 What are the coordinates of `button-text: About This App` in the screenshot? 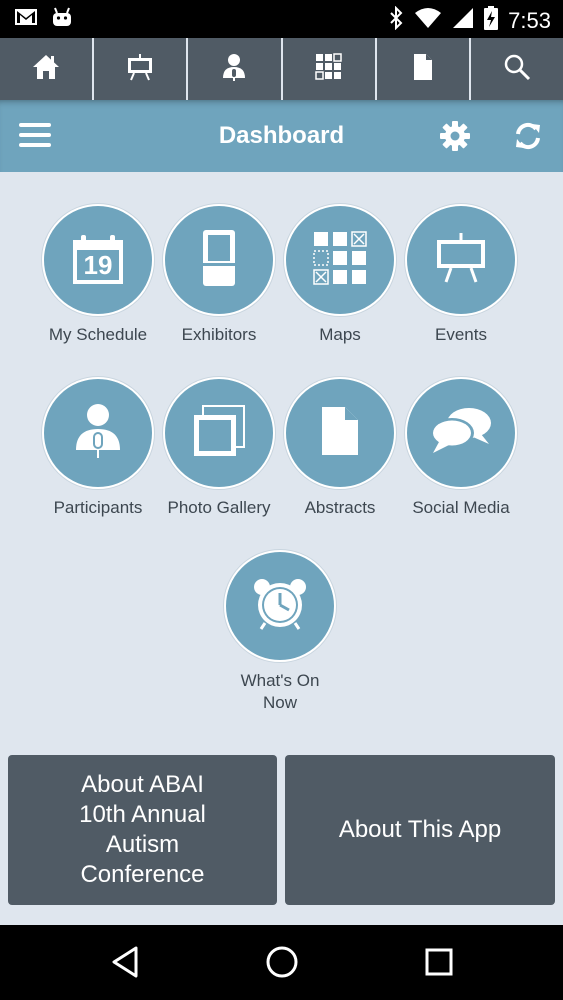 It's located at (420, 829).